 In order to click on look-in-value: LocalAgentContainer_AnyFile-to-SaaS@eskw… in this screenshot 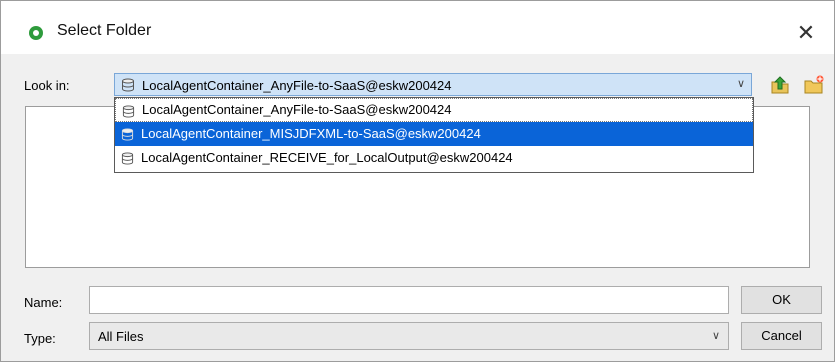, I will do `click(297, 85)`.